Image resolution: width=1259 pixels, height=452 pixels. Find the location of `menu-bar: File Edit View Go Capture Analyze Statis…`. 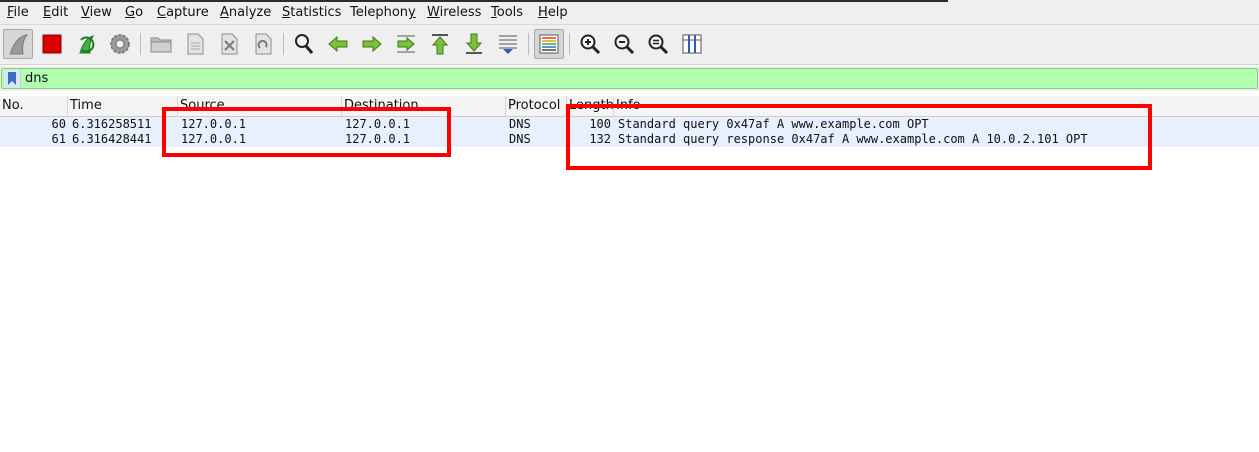

menu-bar: File Edit View Go Capture Analyze Statis… is located at coordinates (629, 12).